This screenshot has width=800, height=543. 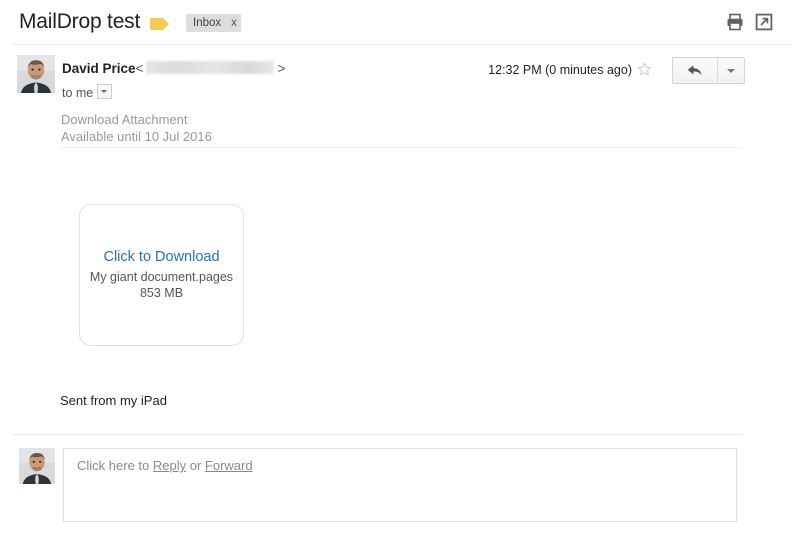 I want to click on reply-input-box: Click here to Reply or Forward, so click(x=400, y=485).